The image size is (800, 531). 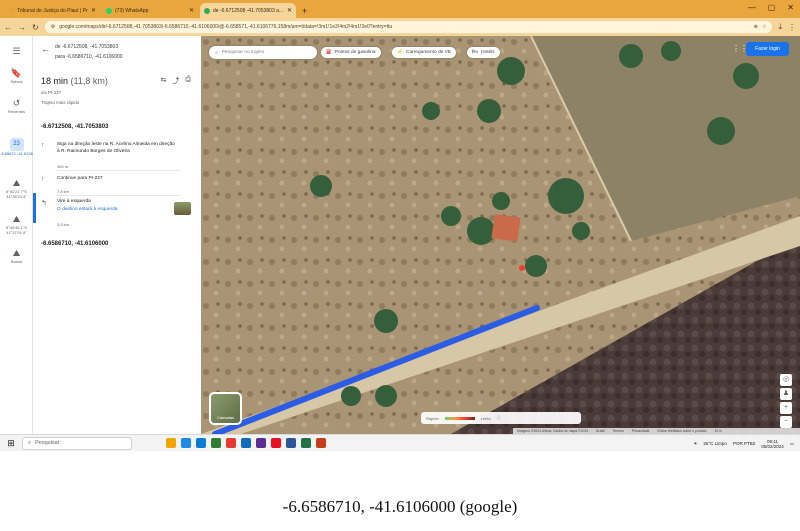 I want to click on tab-tribunal: Tribunal de Justiça do Piauí | Pr... ✕, so click(x=52, y=10).